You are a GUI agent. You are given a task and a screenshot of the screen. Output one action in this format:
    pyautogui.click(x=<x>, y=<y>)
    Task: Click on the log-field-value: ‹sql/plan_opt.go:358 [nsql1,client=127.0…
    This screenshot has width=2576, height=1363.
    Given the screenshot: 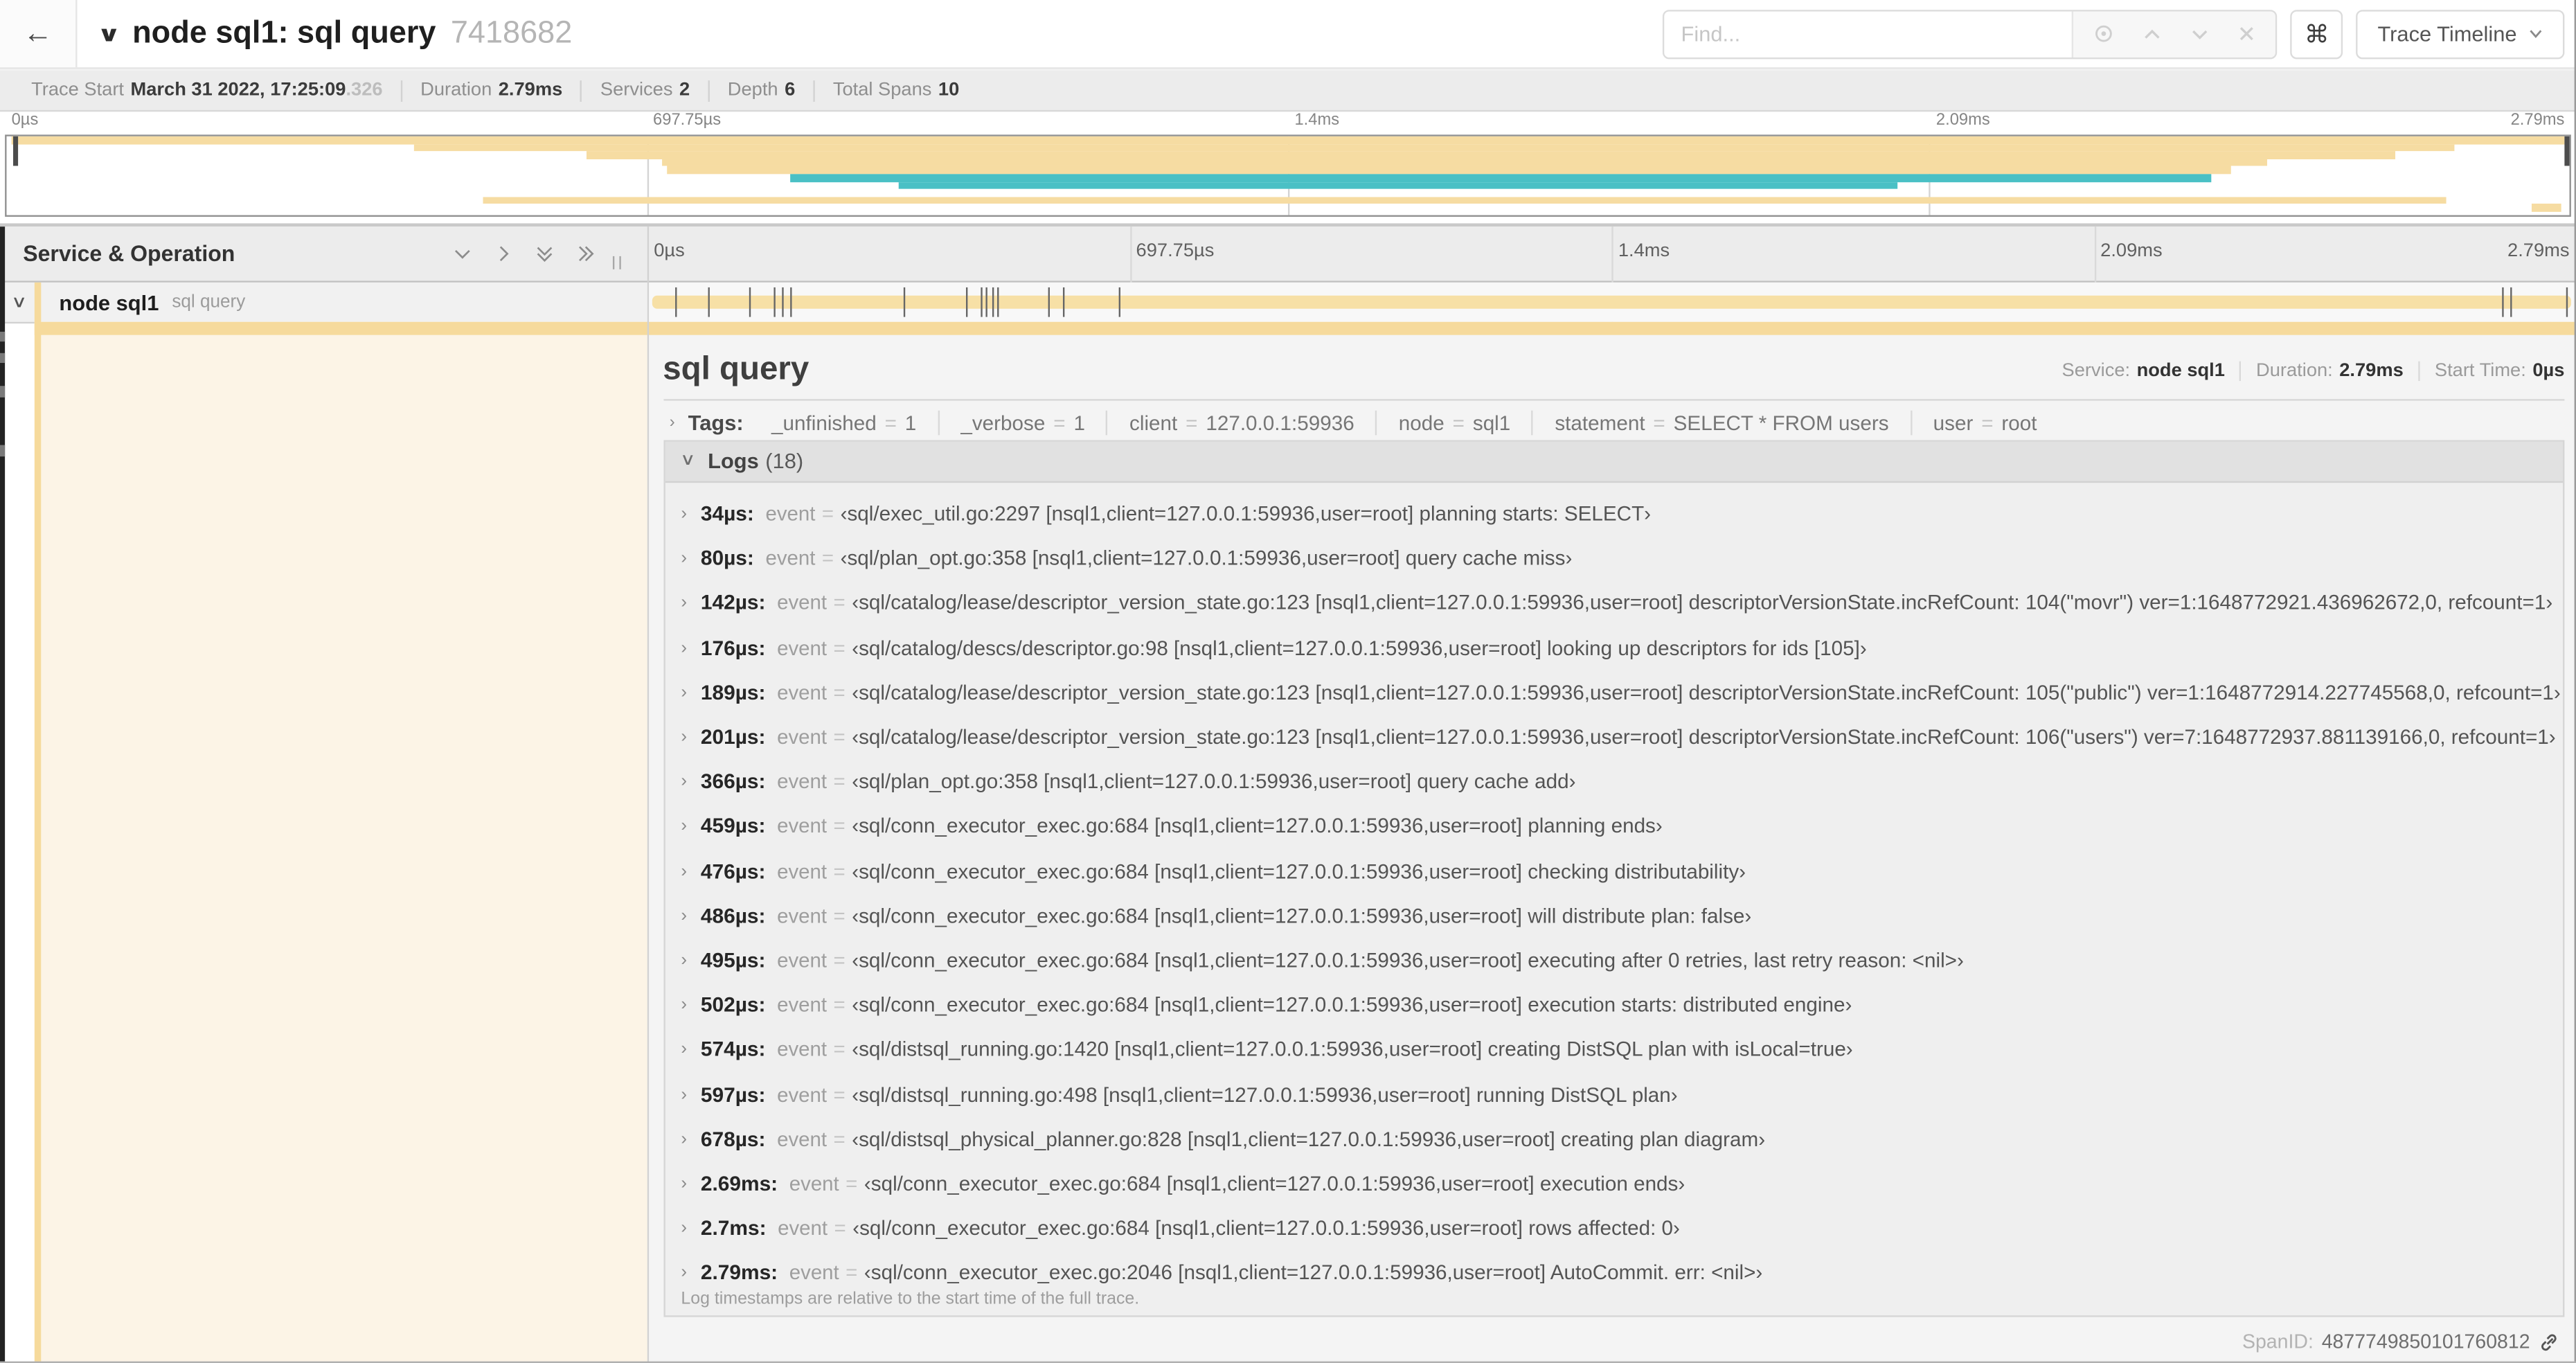 What is the action you would take?
    pyautogui.click(x=1206, y=559)
    